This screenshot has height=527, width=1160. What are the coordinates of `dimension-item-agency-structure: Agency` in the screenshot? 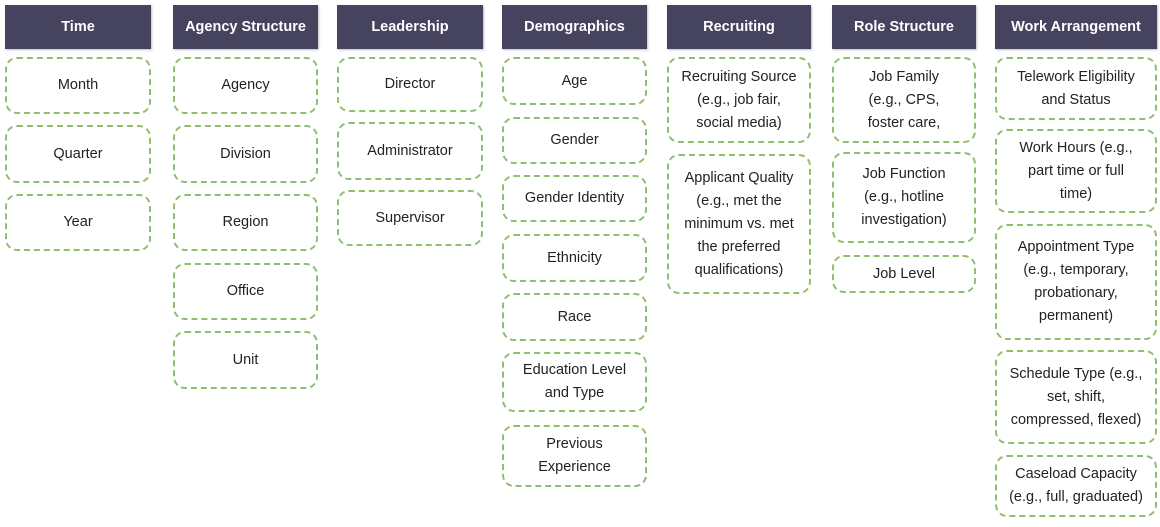 It's located at (245, 85).